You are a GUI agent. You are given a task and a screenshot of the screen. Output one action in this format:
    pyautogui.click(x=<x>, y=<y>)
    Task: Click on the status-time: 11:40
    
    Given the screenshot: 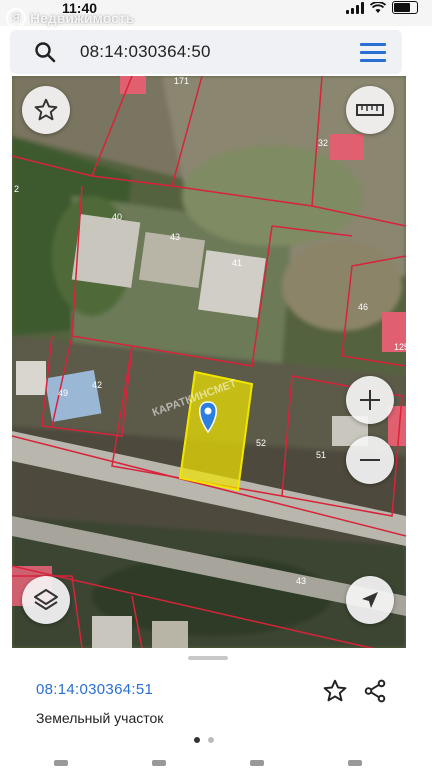 What is the action you would take?
    pyautogui.click(x=80, y=8)
    